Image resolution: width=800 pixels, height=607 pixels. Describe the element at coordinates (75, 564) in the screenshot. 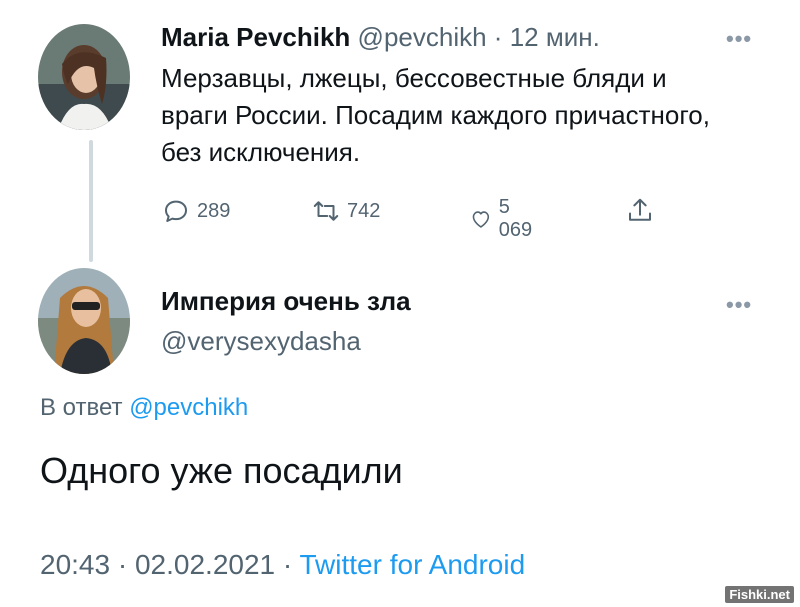

I see `tweet2-time: 20:43` at that location.